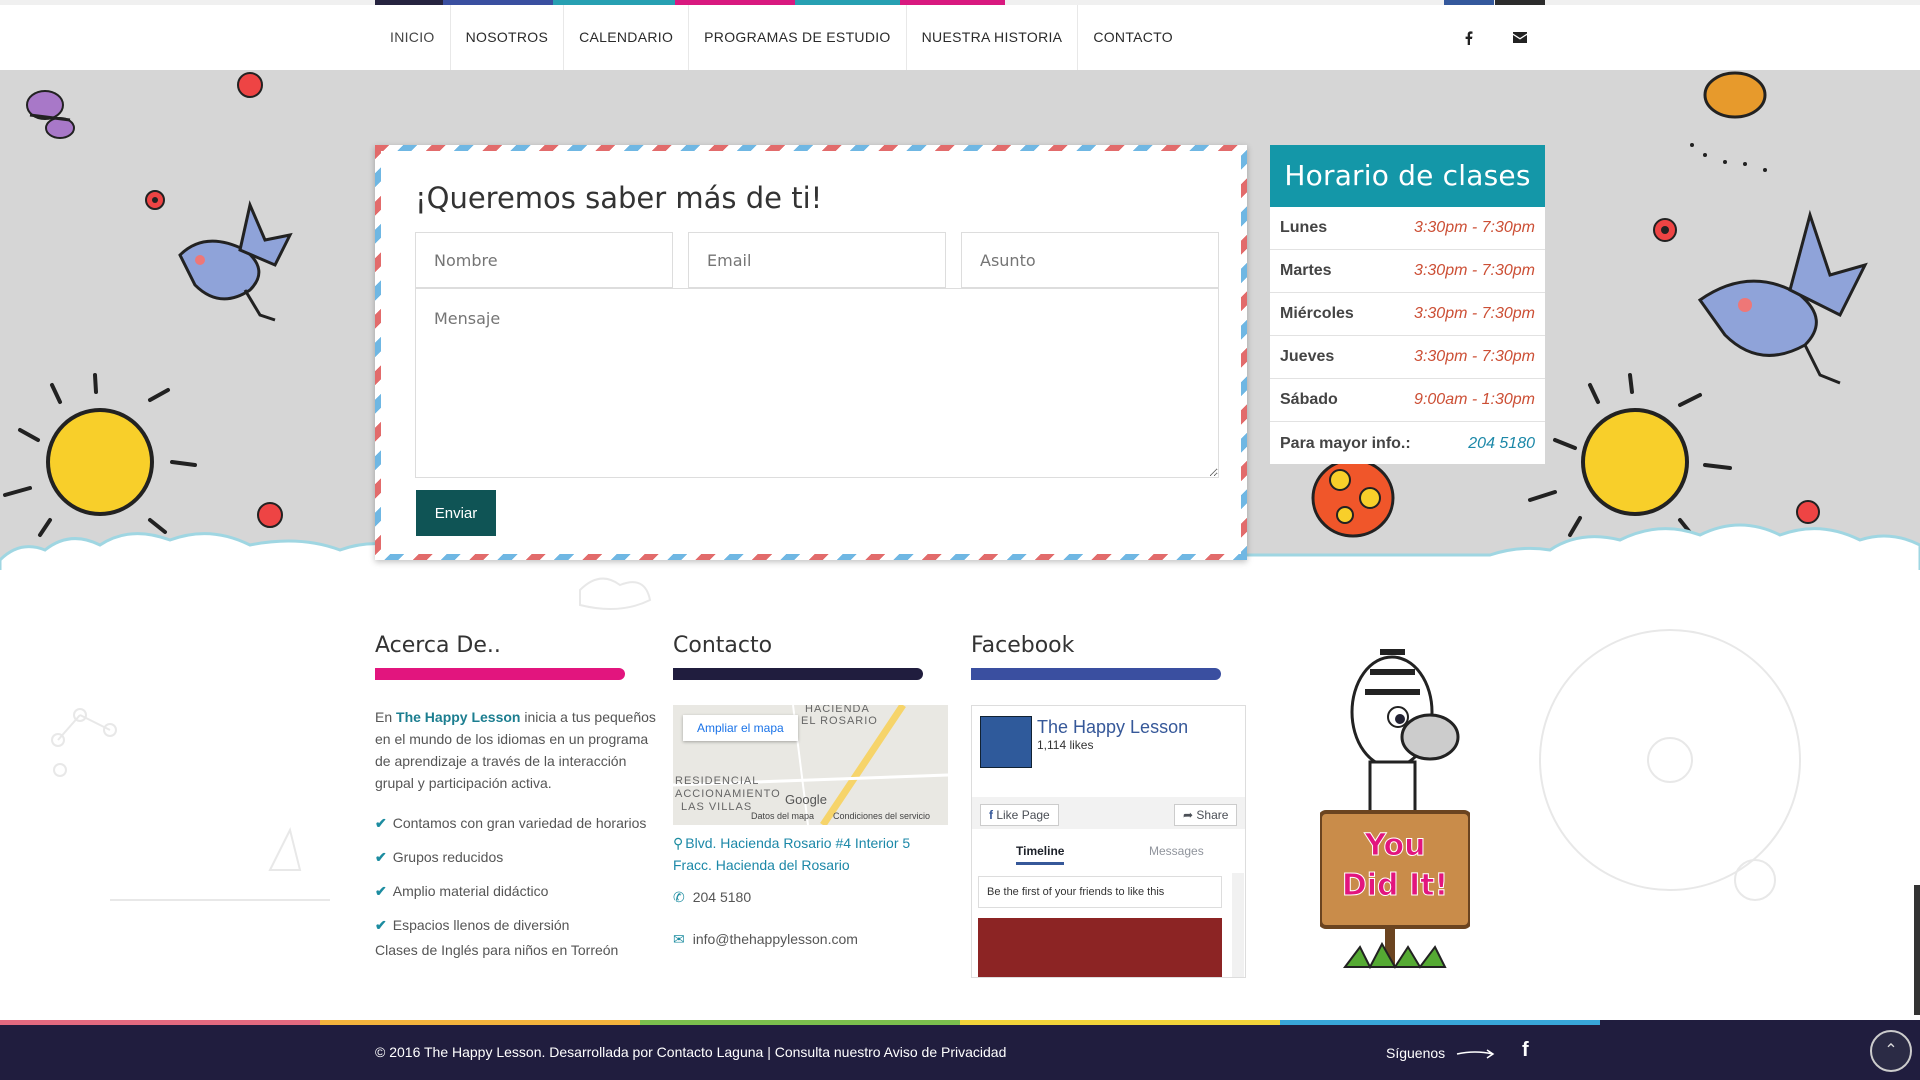  I want to click on tab-messages: Messages, so click(1176, 851).